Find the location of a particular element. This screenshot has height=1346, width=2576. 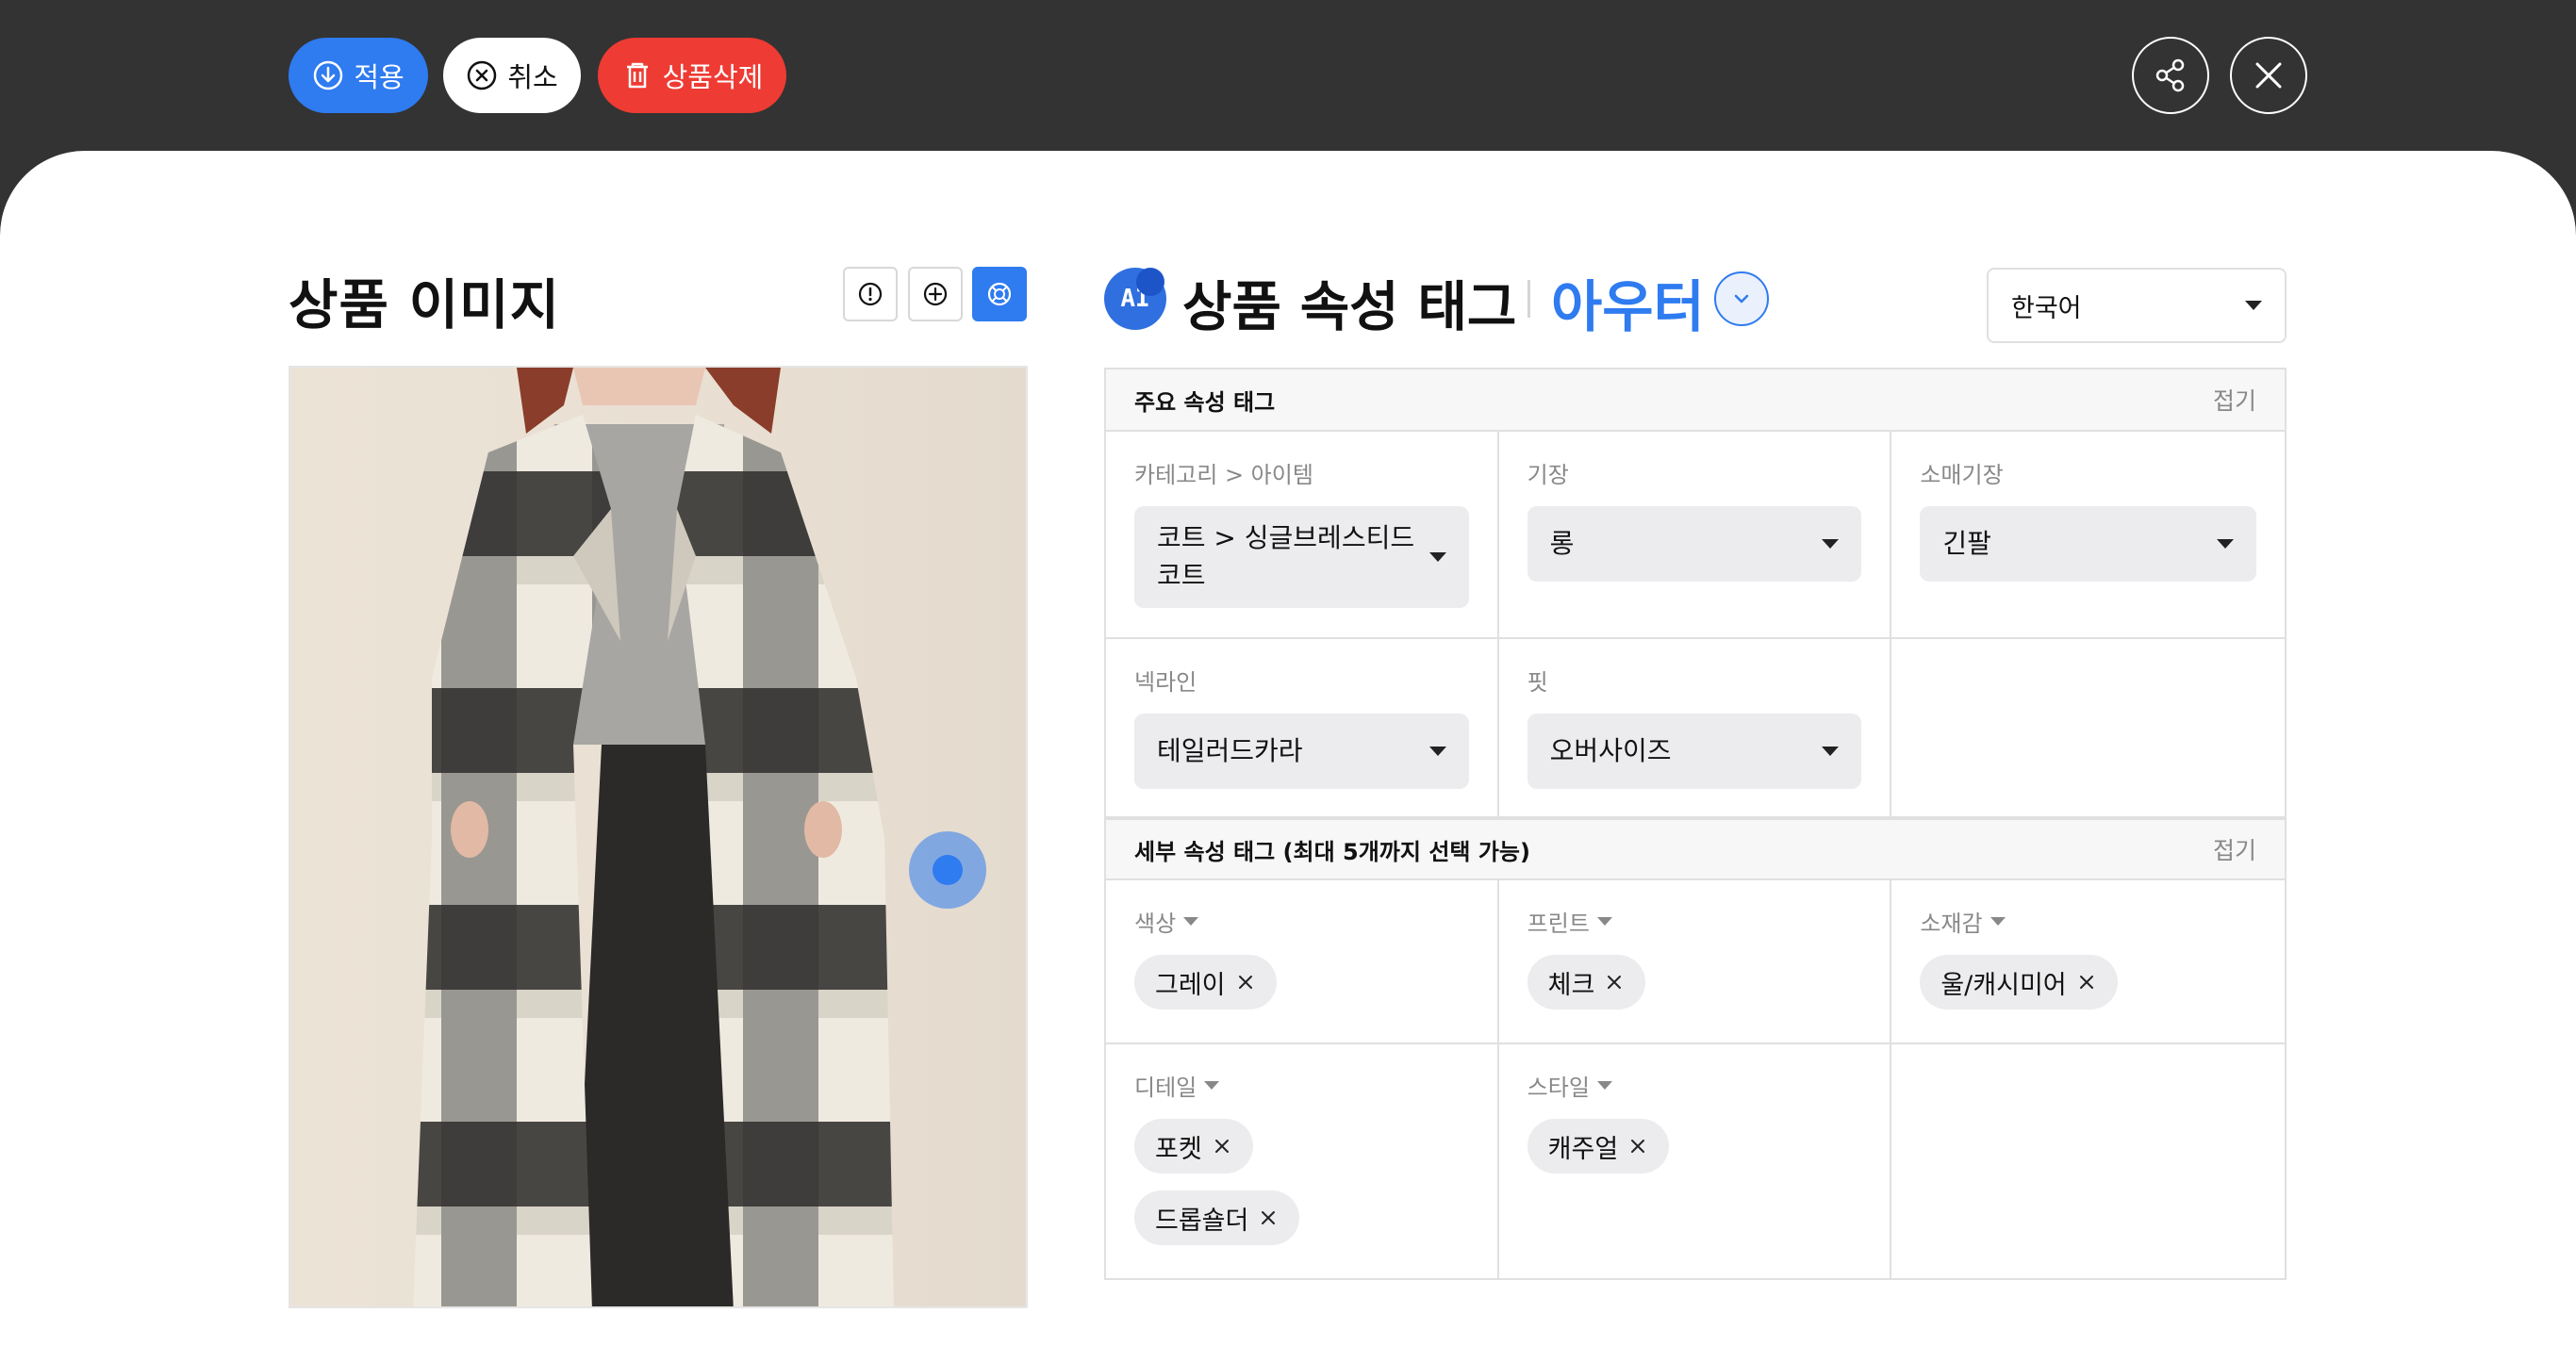

select-value: 롱 is located at coordinates (1562, 543).